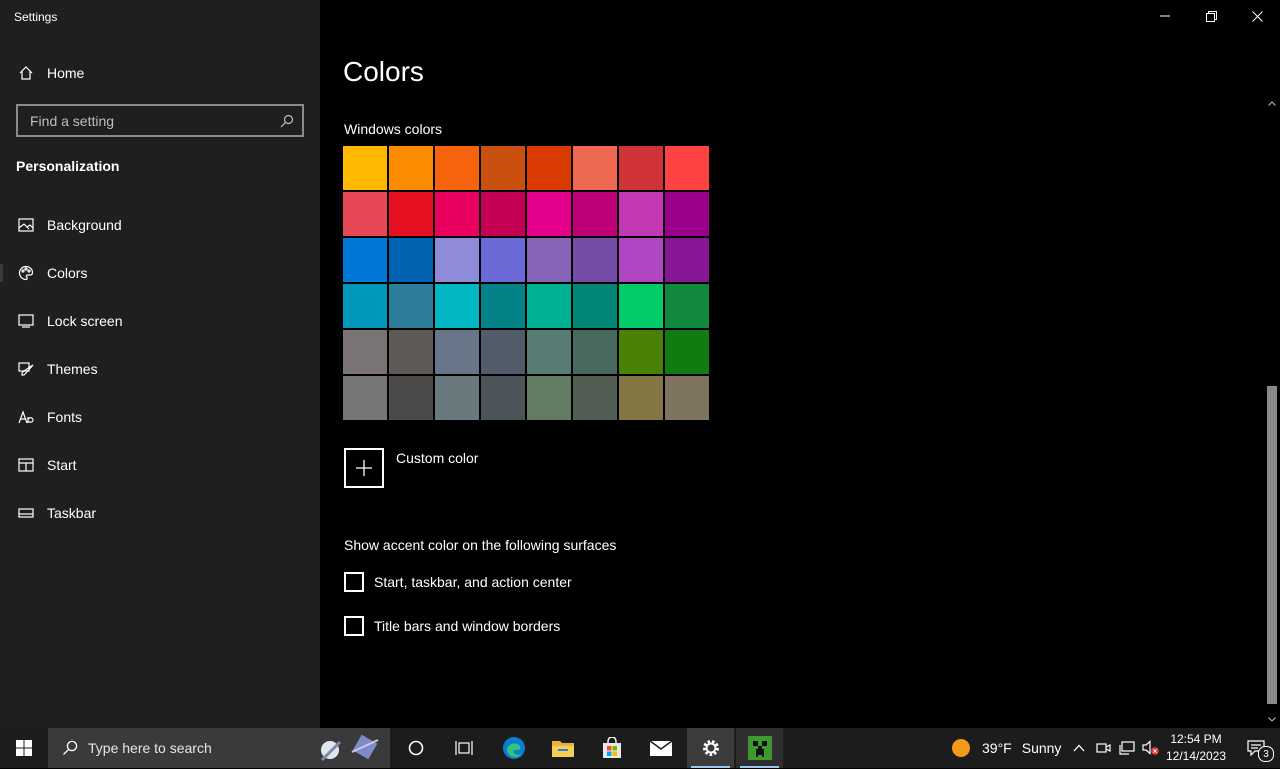 This screenshot has height=769, width=1280. Describe the element at coordinates (514, 748) in the screenshot. I see `edge-button` at that location.